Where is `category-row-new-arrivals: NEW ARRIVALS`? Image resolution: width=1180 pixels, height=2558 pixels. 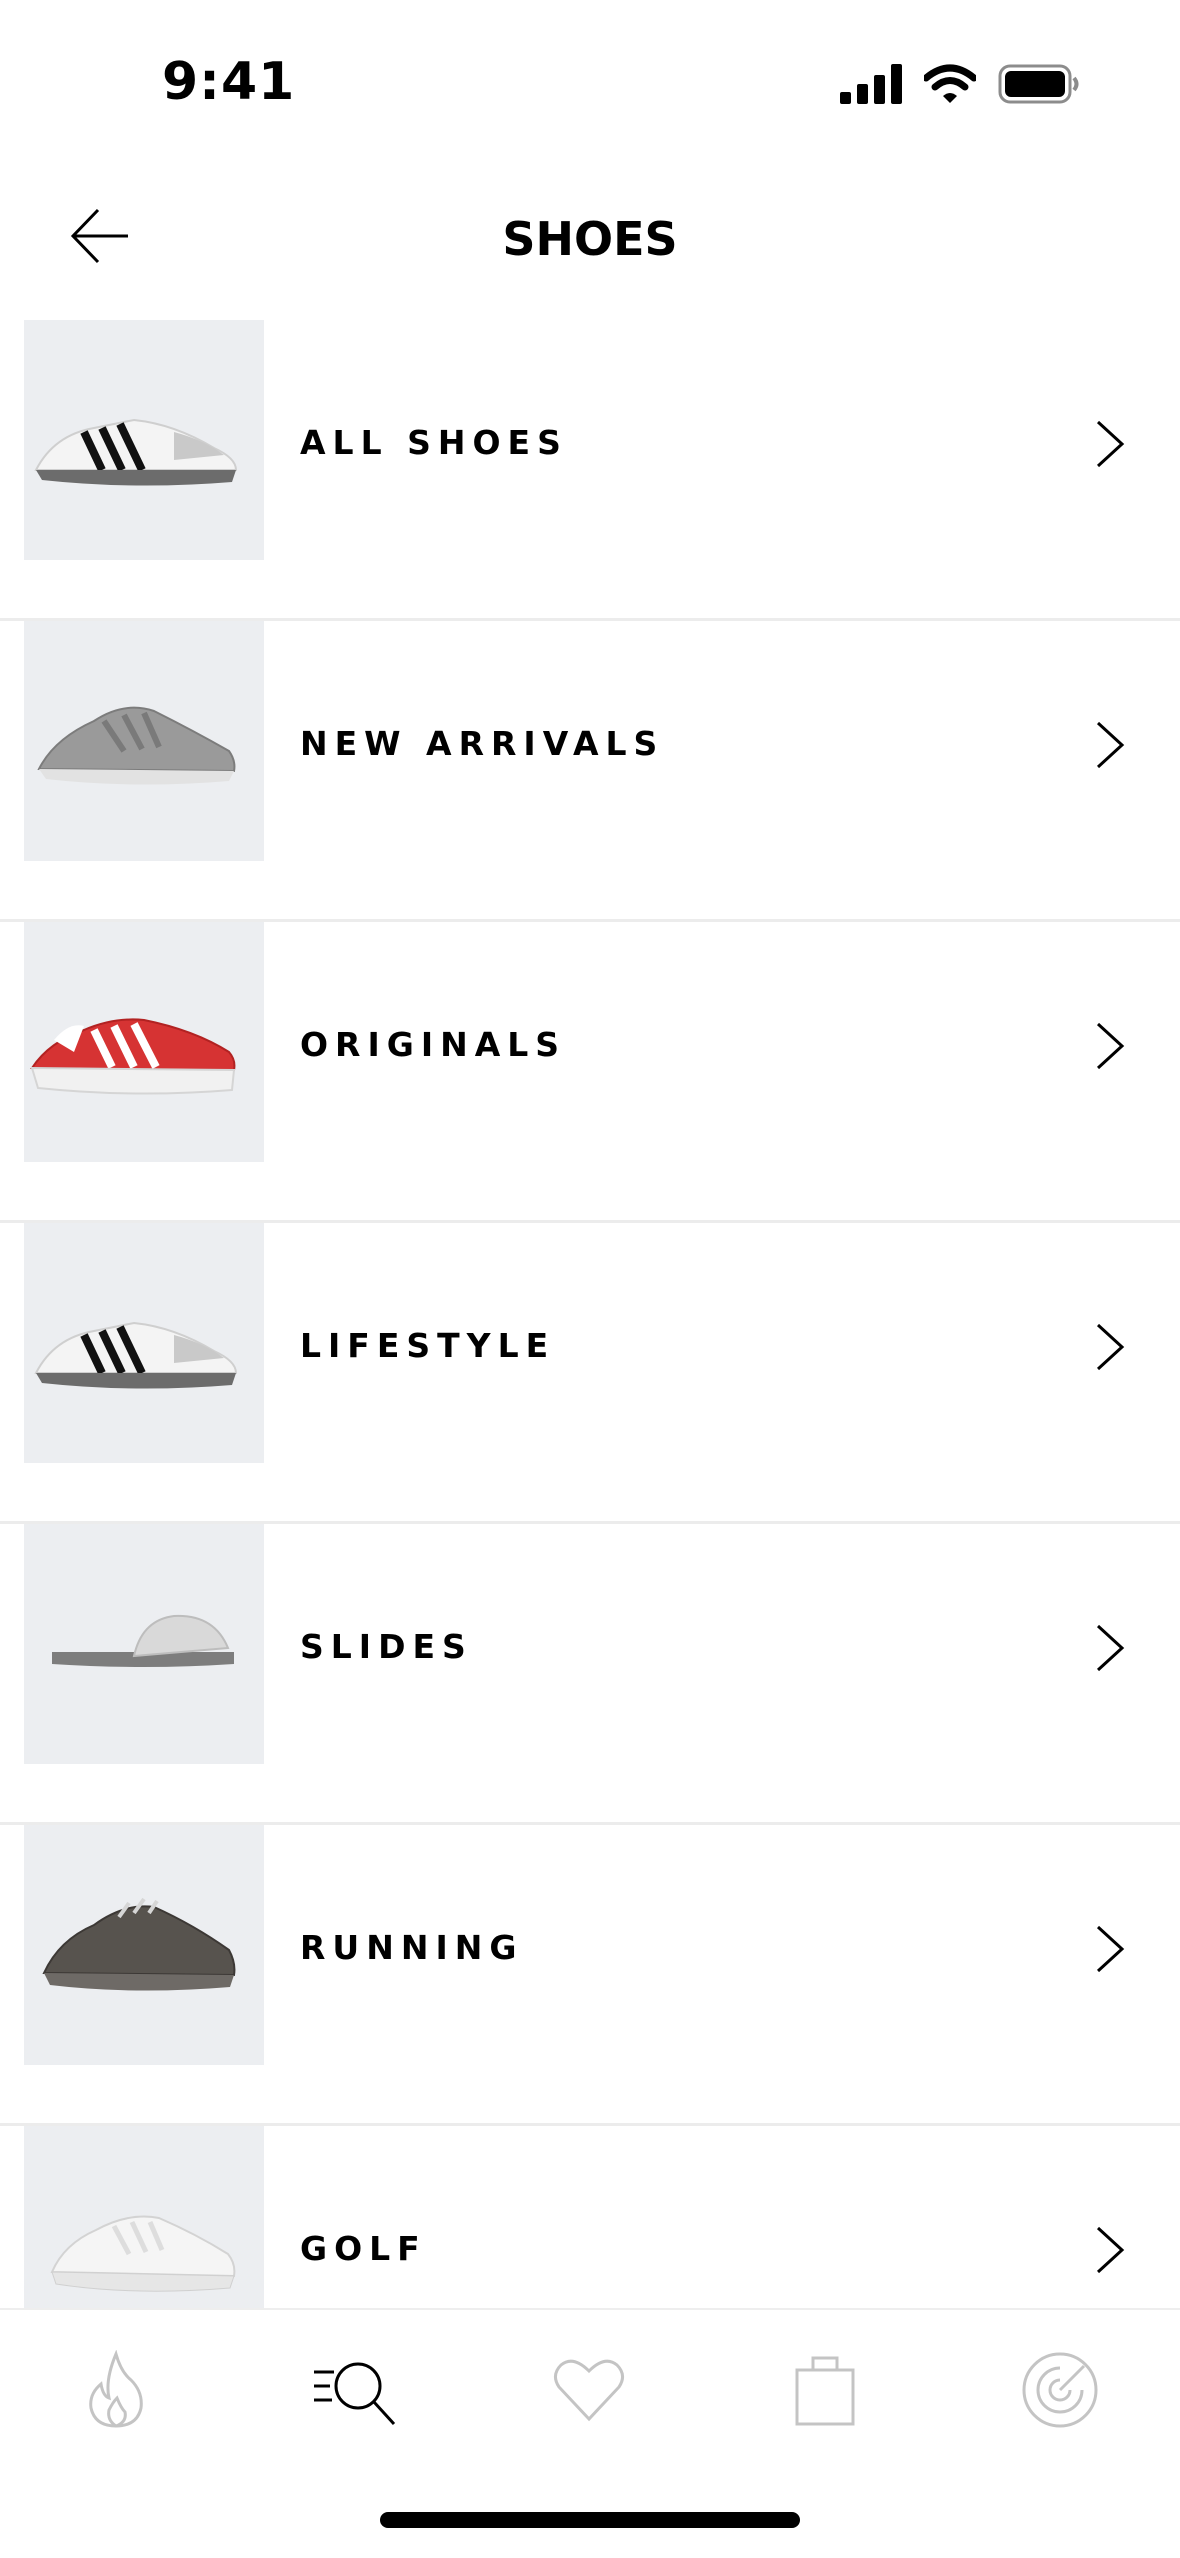 category-row-new-arrivals: NEW ARRIVALS is located at coordinates (590, 771).